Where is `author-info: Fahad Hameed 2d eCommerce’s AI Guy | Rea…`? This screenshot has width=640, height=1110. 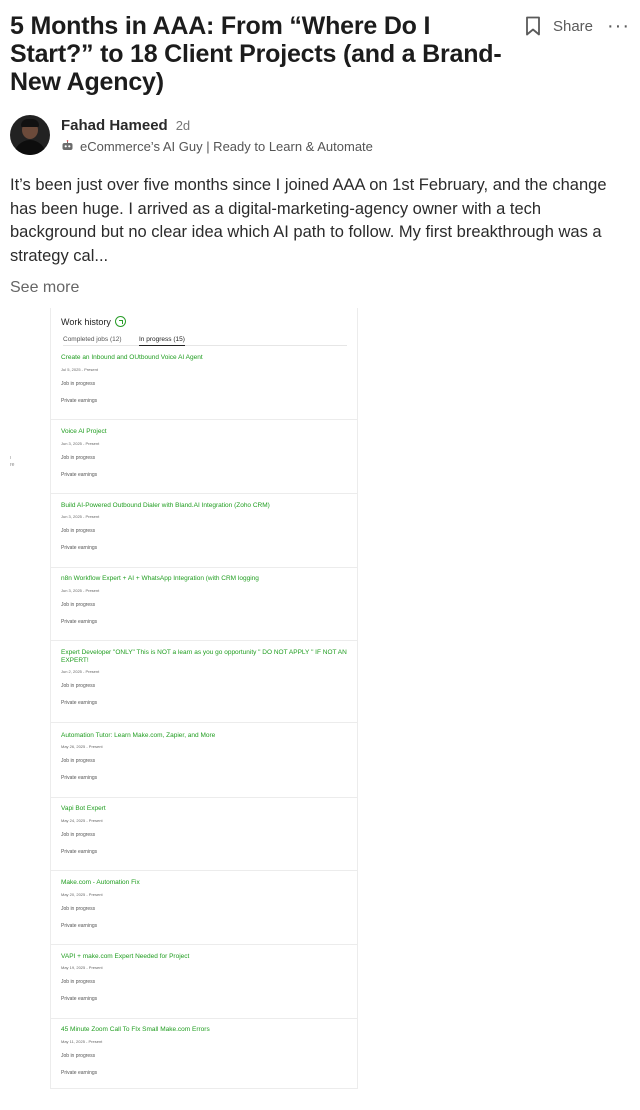 author-info: Fahad Hameed 2d eCommerce’s AI Guy | Rea… is located at coordinates (217, 135).